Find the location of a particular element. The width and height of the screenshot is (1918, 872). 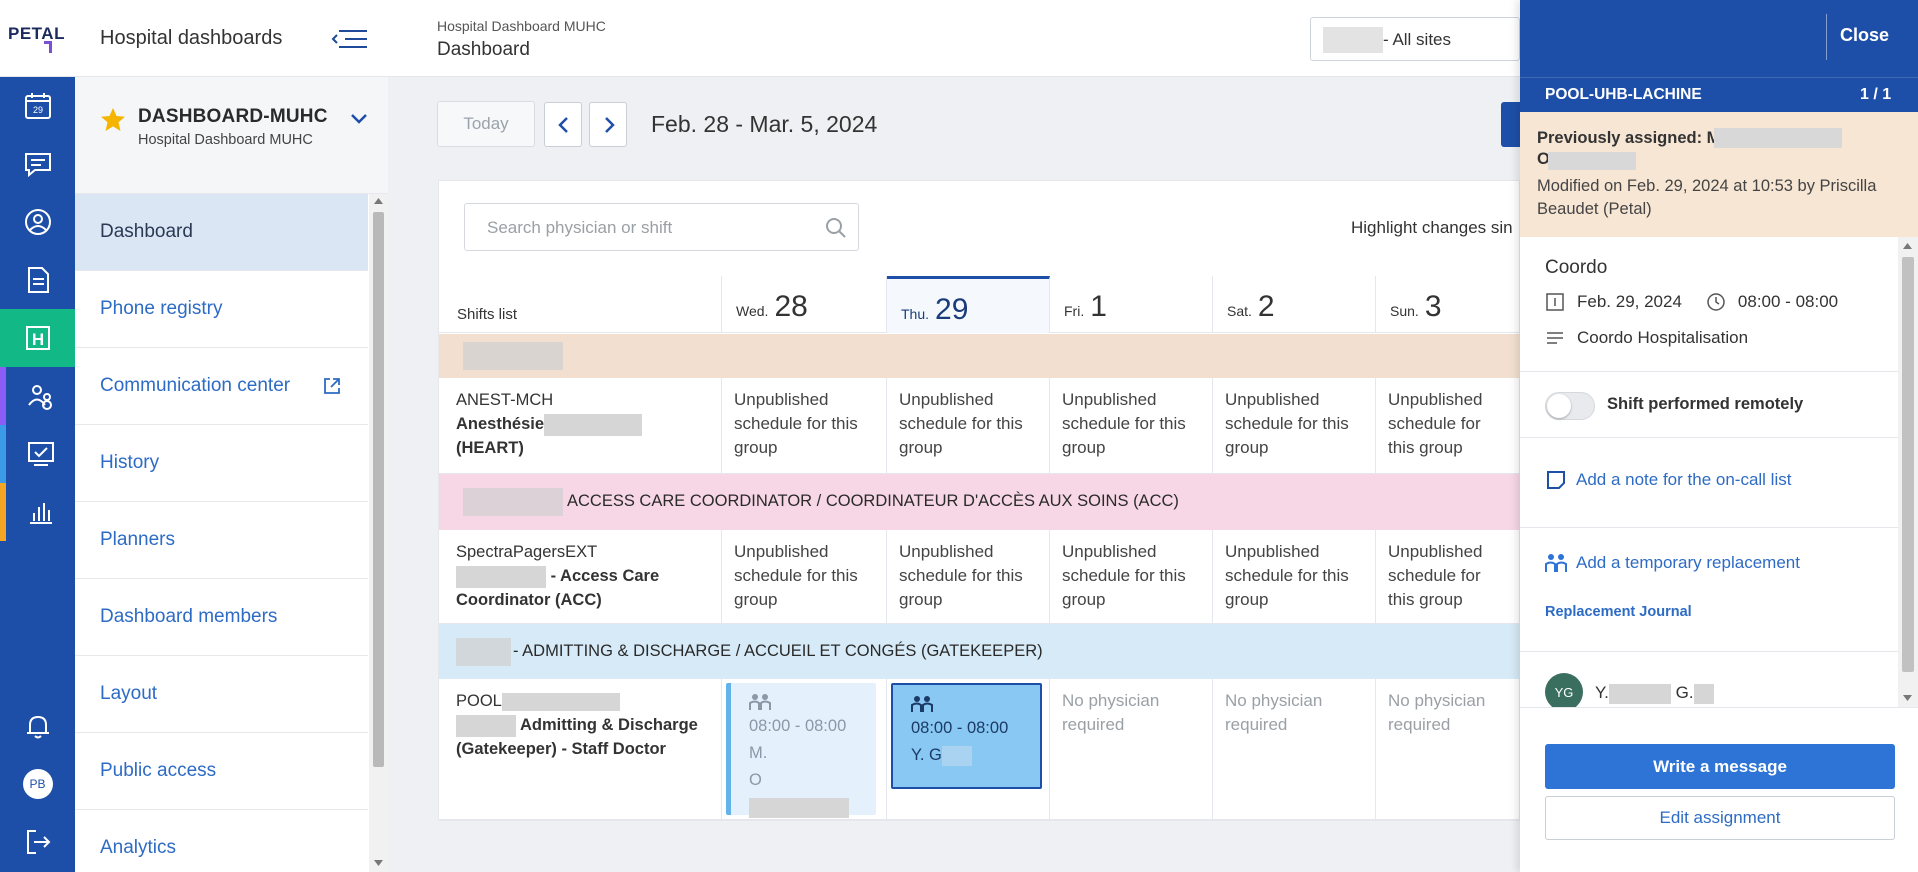

collapse-menu-button is located at coordinates (351, 39).